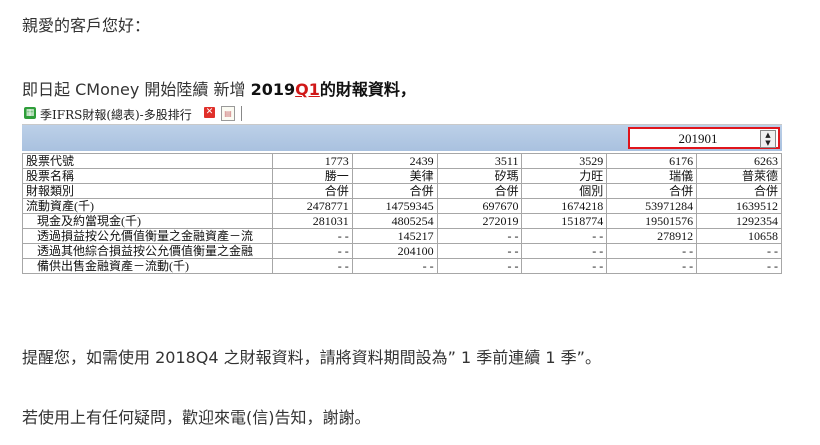 This screenshot has width=820, height=445. I want to click on table-row: 股票代號 1773 2439 3511 3529 6176 6263, so click(402, 161).